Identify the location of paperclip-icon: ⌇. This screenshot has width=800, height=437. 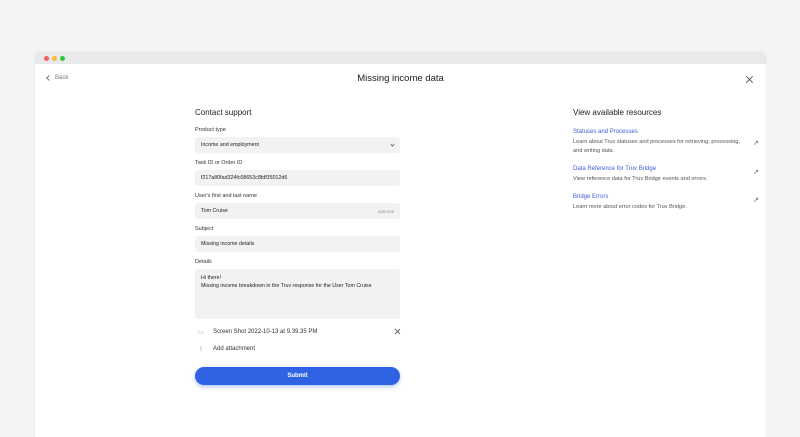
(201, 349).